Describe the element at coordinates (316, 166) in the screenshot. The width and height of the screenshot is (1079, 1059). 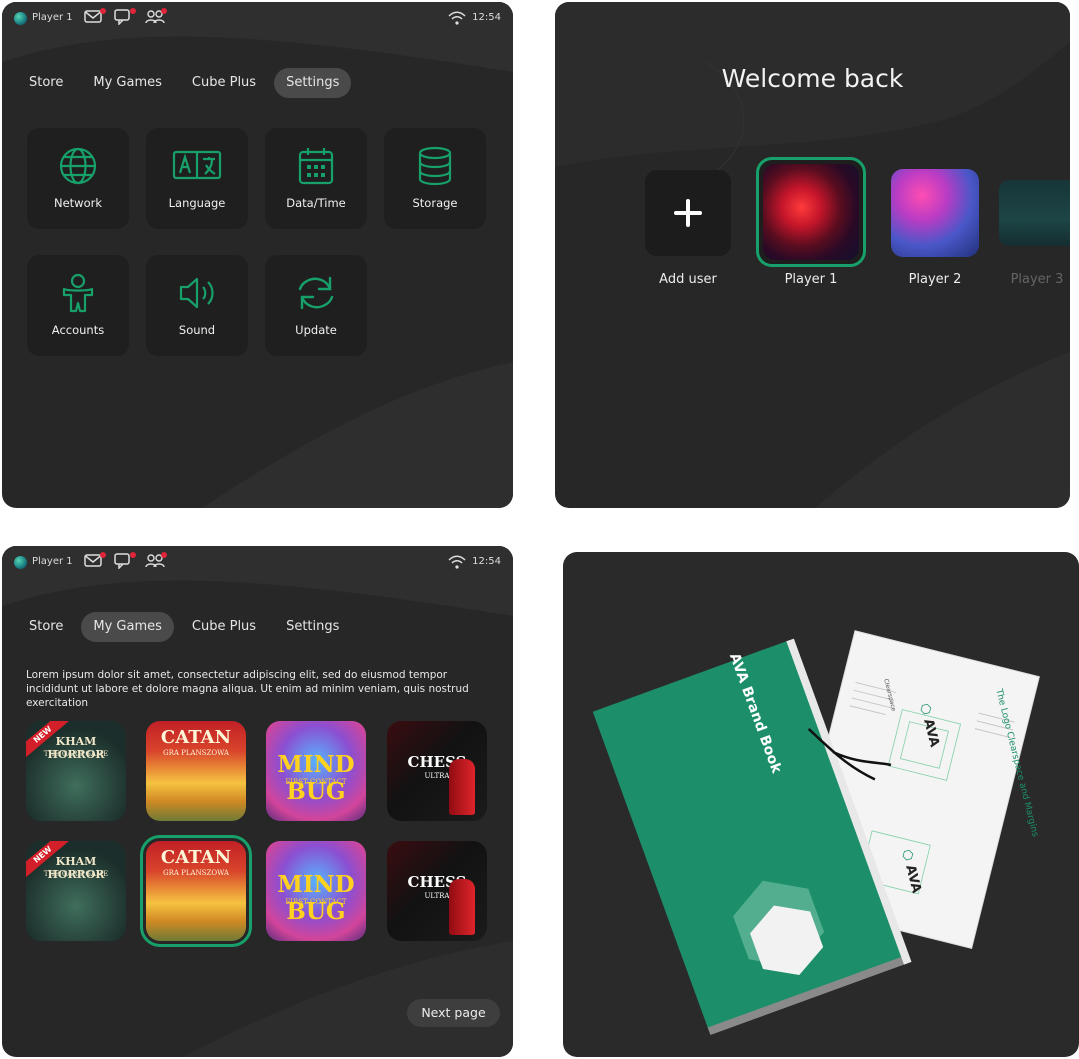
I see `calendar-icon` at that location.